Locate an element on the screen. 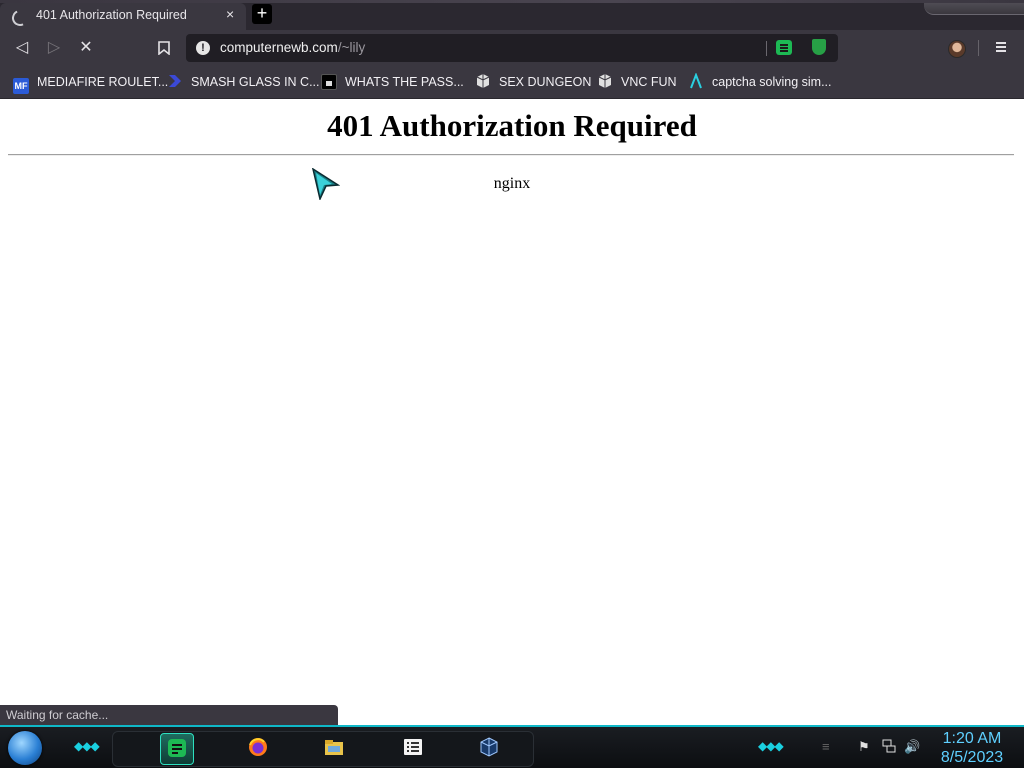  mouse-cursor-icon is located at coordinates (326, 184).